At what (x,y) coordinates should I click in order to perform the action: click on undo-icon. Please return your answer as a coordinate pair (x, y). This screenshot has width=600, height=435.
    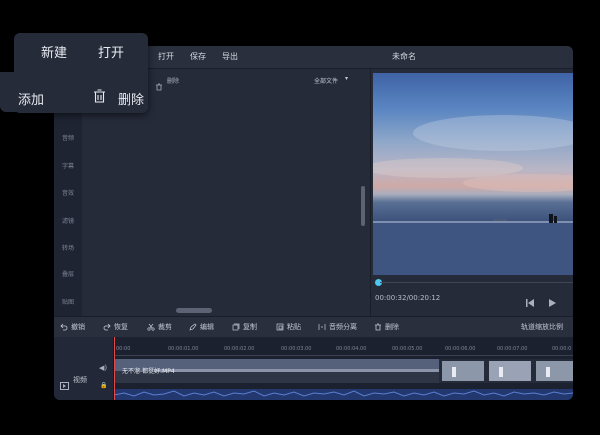
    Looking at the image, I should click on (64, 327).